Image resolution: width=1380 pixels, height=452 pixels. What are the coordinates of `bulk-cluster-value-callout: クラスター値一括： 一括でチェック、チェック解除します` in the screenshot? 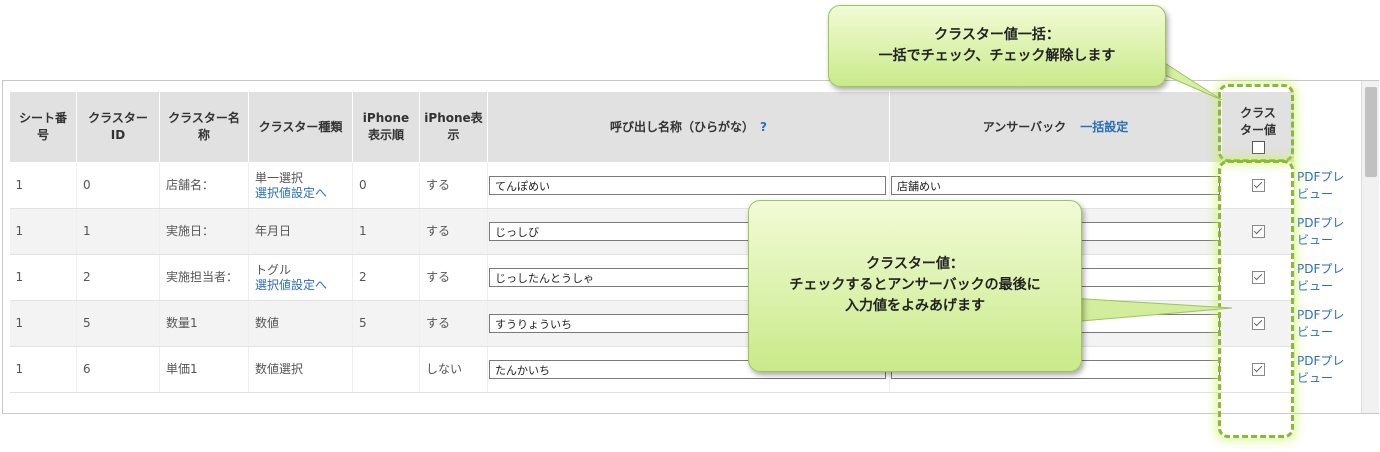 It's located at (997, 46).